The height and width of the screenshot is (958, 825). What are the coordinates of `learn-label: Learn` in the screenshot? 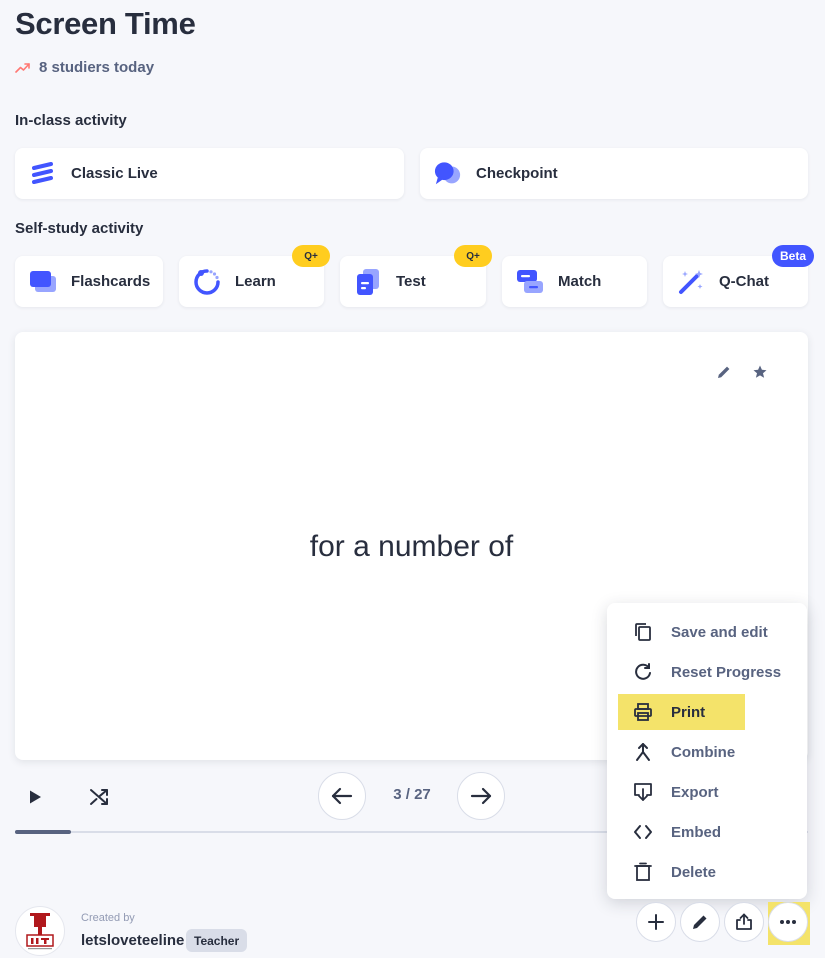 It's located at (255, 281).